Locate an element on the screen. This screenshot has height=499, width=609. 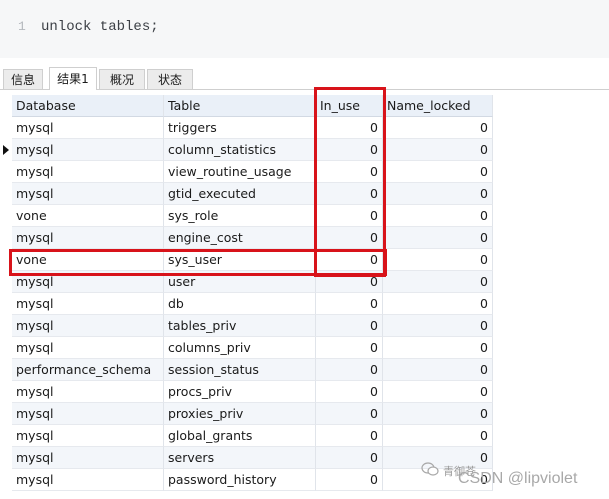
tab-profile: 概况 is located at coordinates (122, 79).